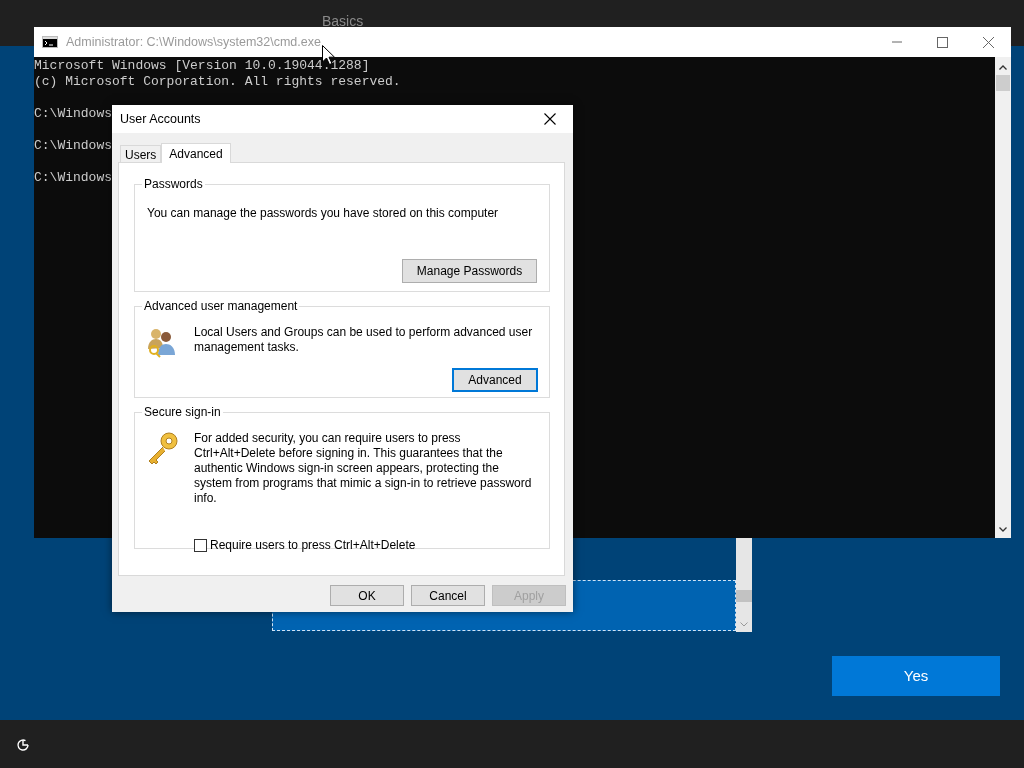 This screenshot has height=768, width=1024. What do you see at coordinates (364, 340) in the screenshot?
I see `description-text: Local Users and Groups can be used to perform advanced user management tasks.` at bounding box center [364, 340].